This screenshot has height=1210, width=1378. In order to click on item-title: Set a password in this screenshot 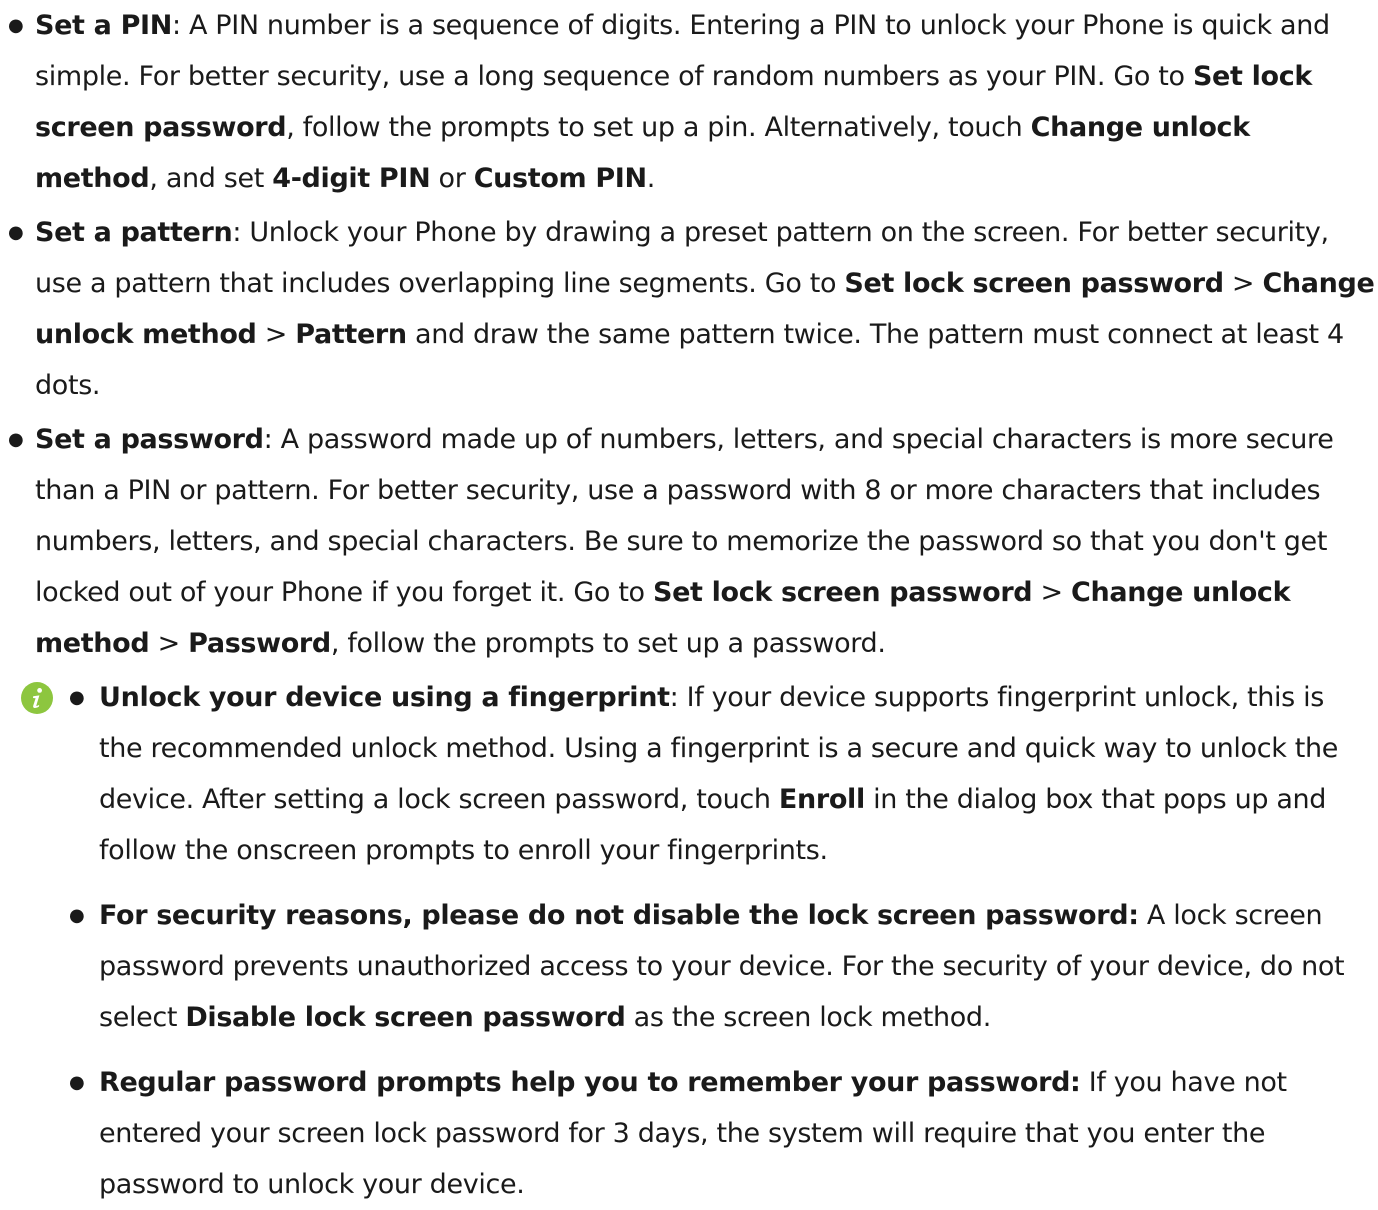, I will do `click(149, 439)`.